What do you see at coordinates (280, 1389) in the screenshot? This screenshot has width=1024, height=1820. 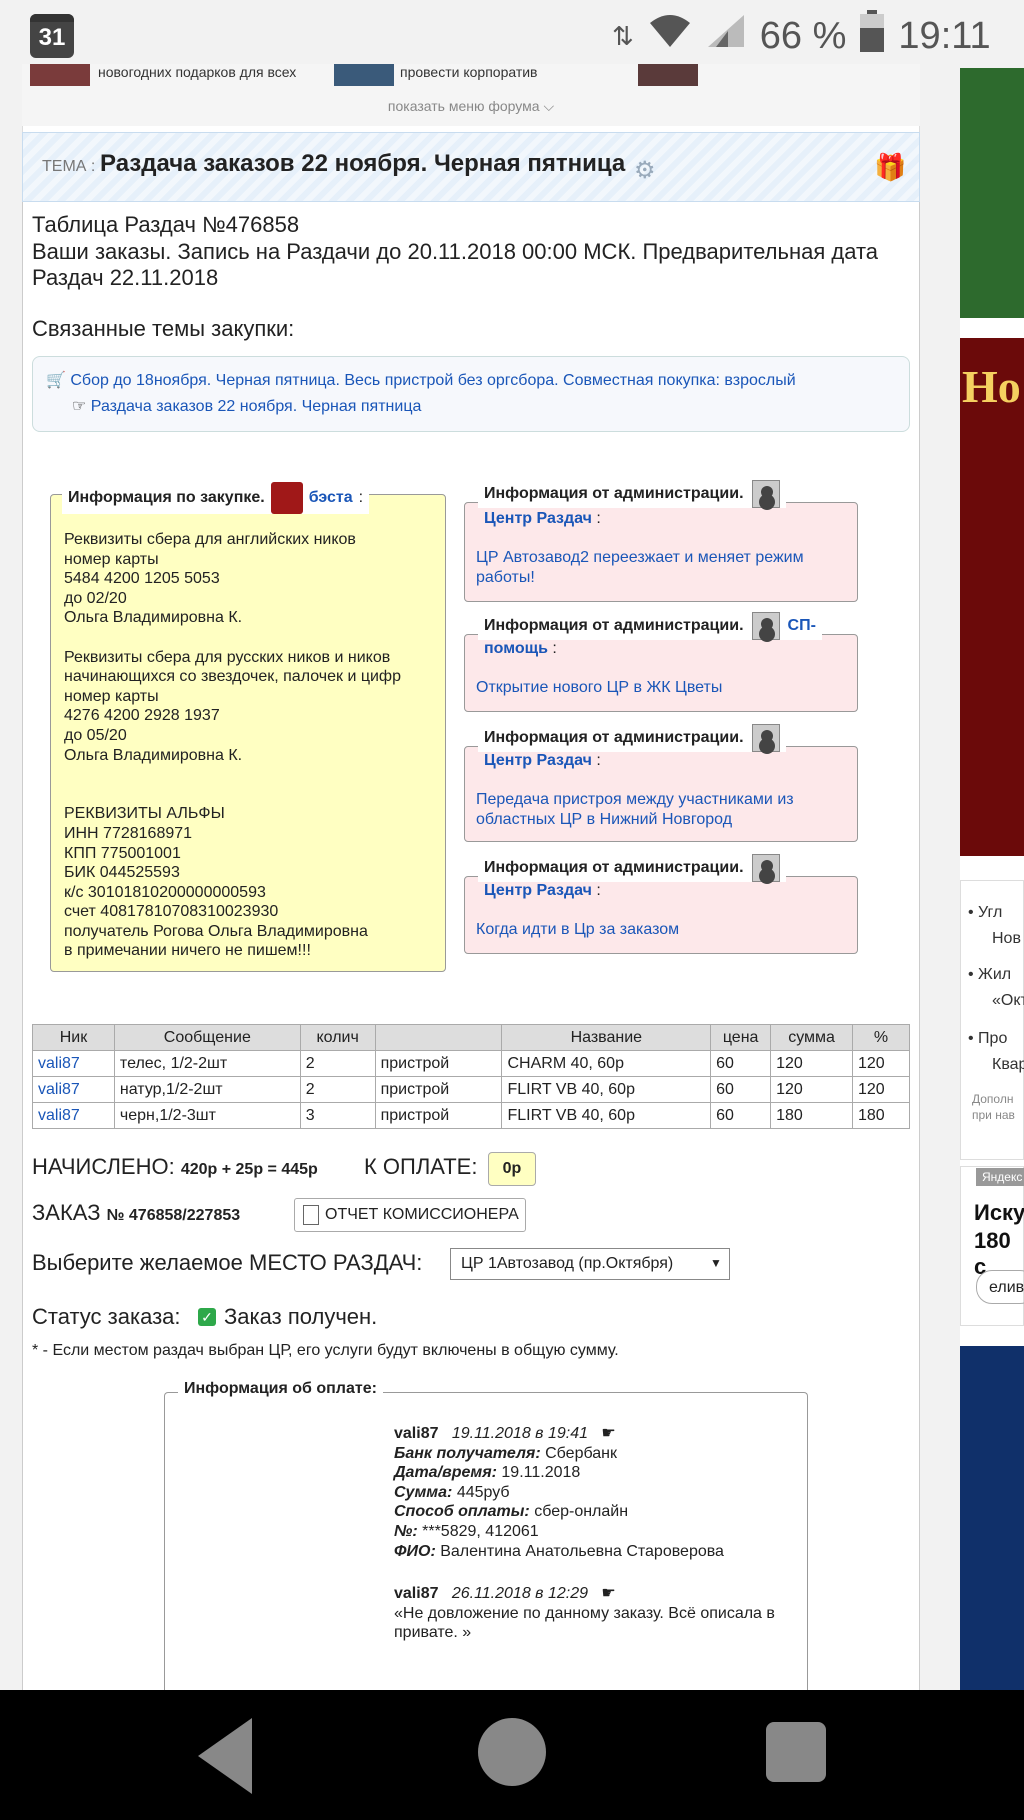 I see `payment-info-legend: Информация об оплате:` at bounding box center [280, 1389].